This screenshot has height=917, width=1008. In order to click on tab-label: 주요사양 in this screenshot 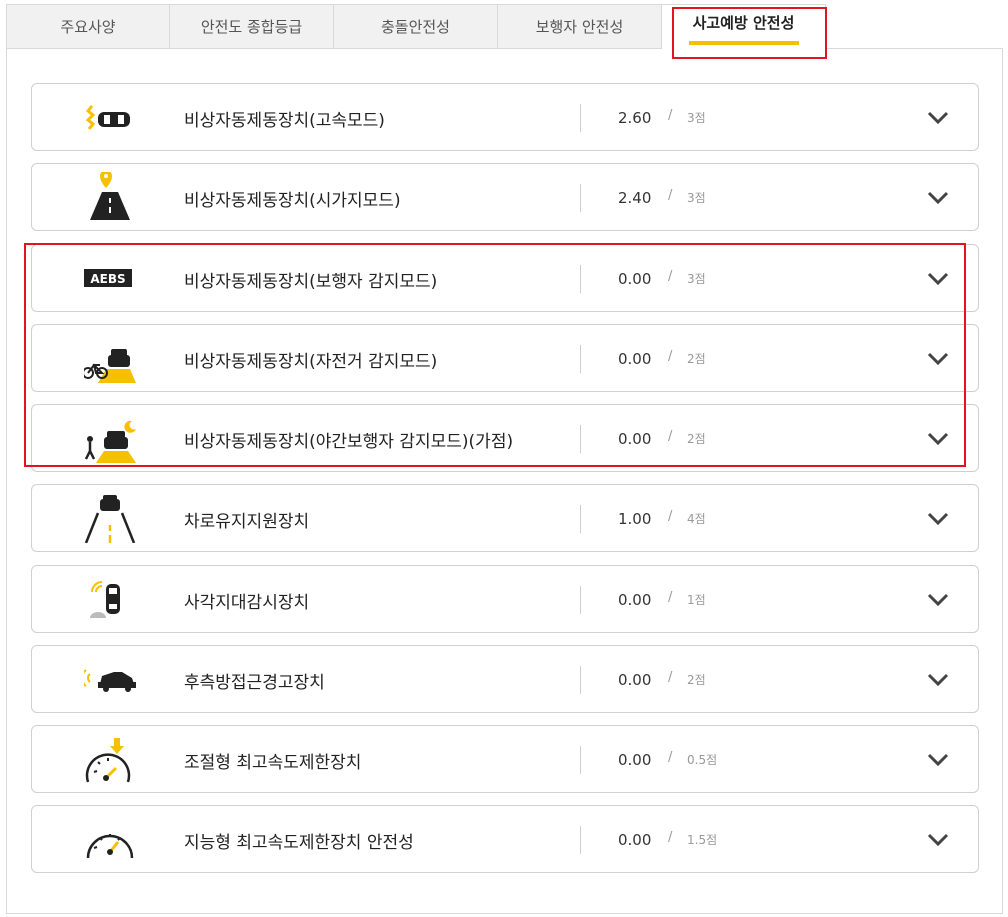, I will do `click(88, 27)`.